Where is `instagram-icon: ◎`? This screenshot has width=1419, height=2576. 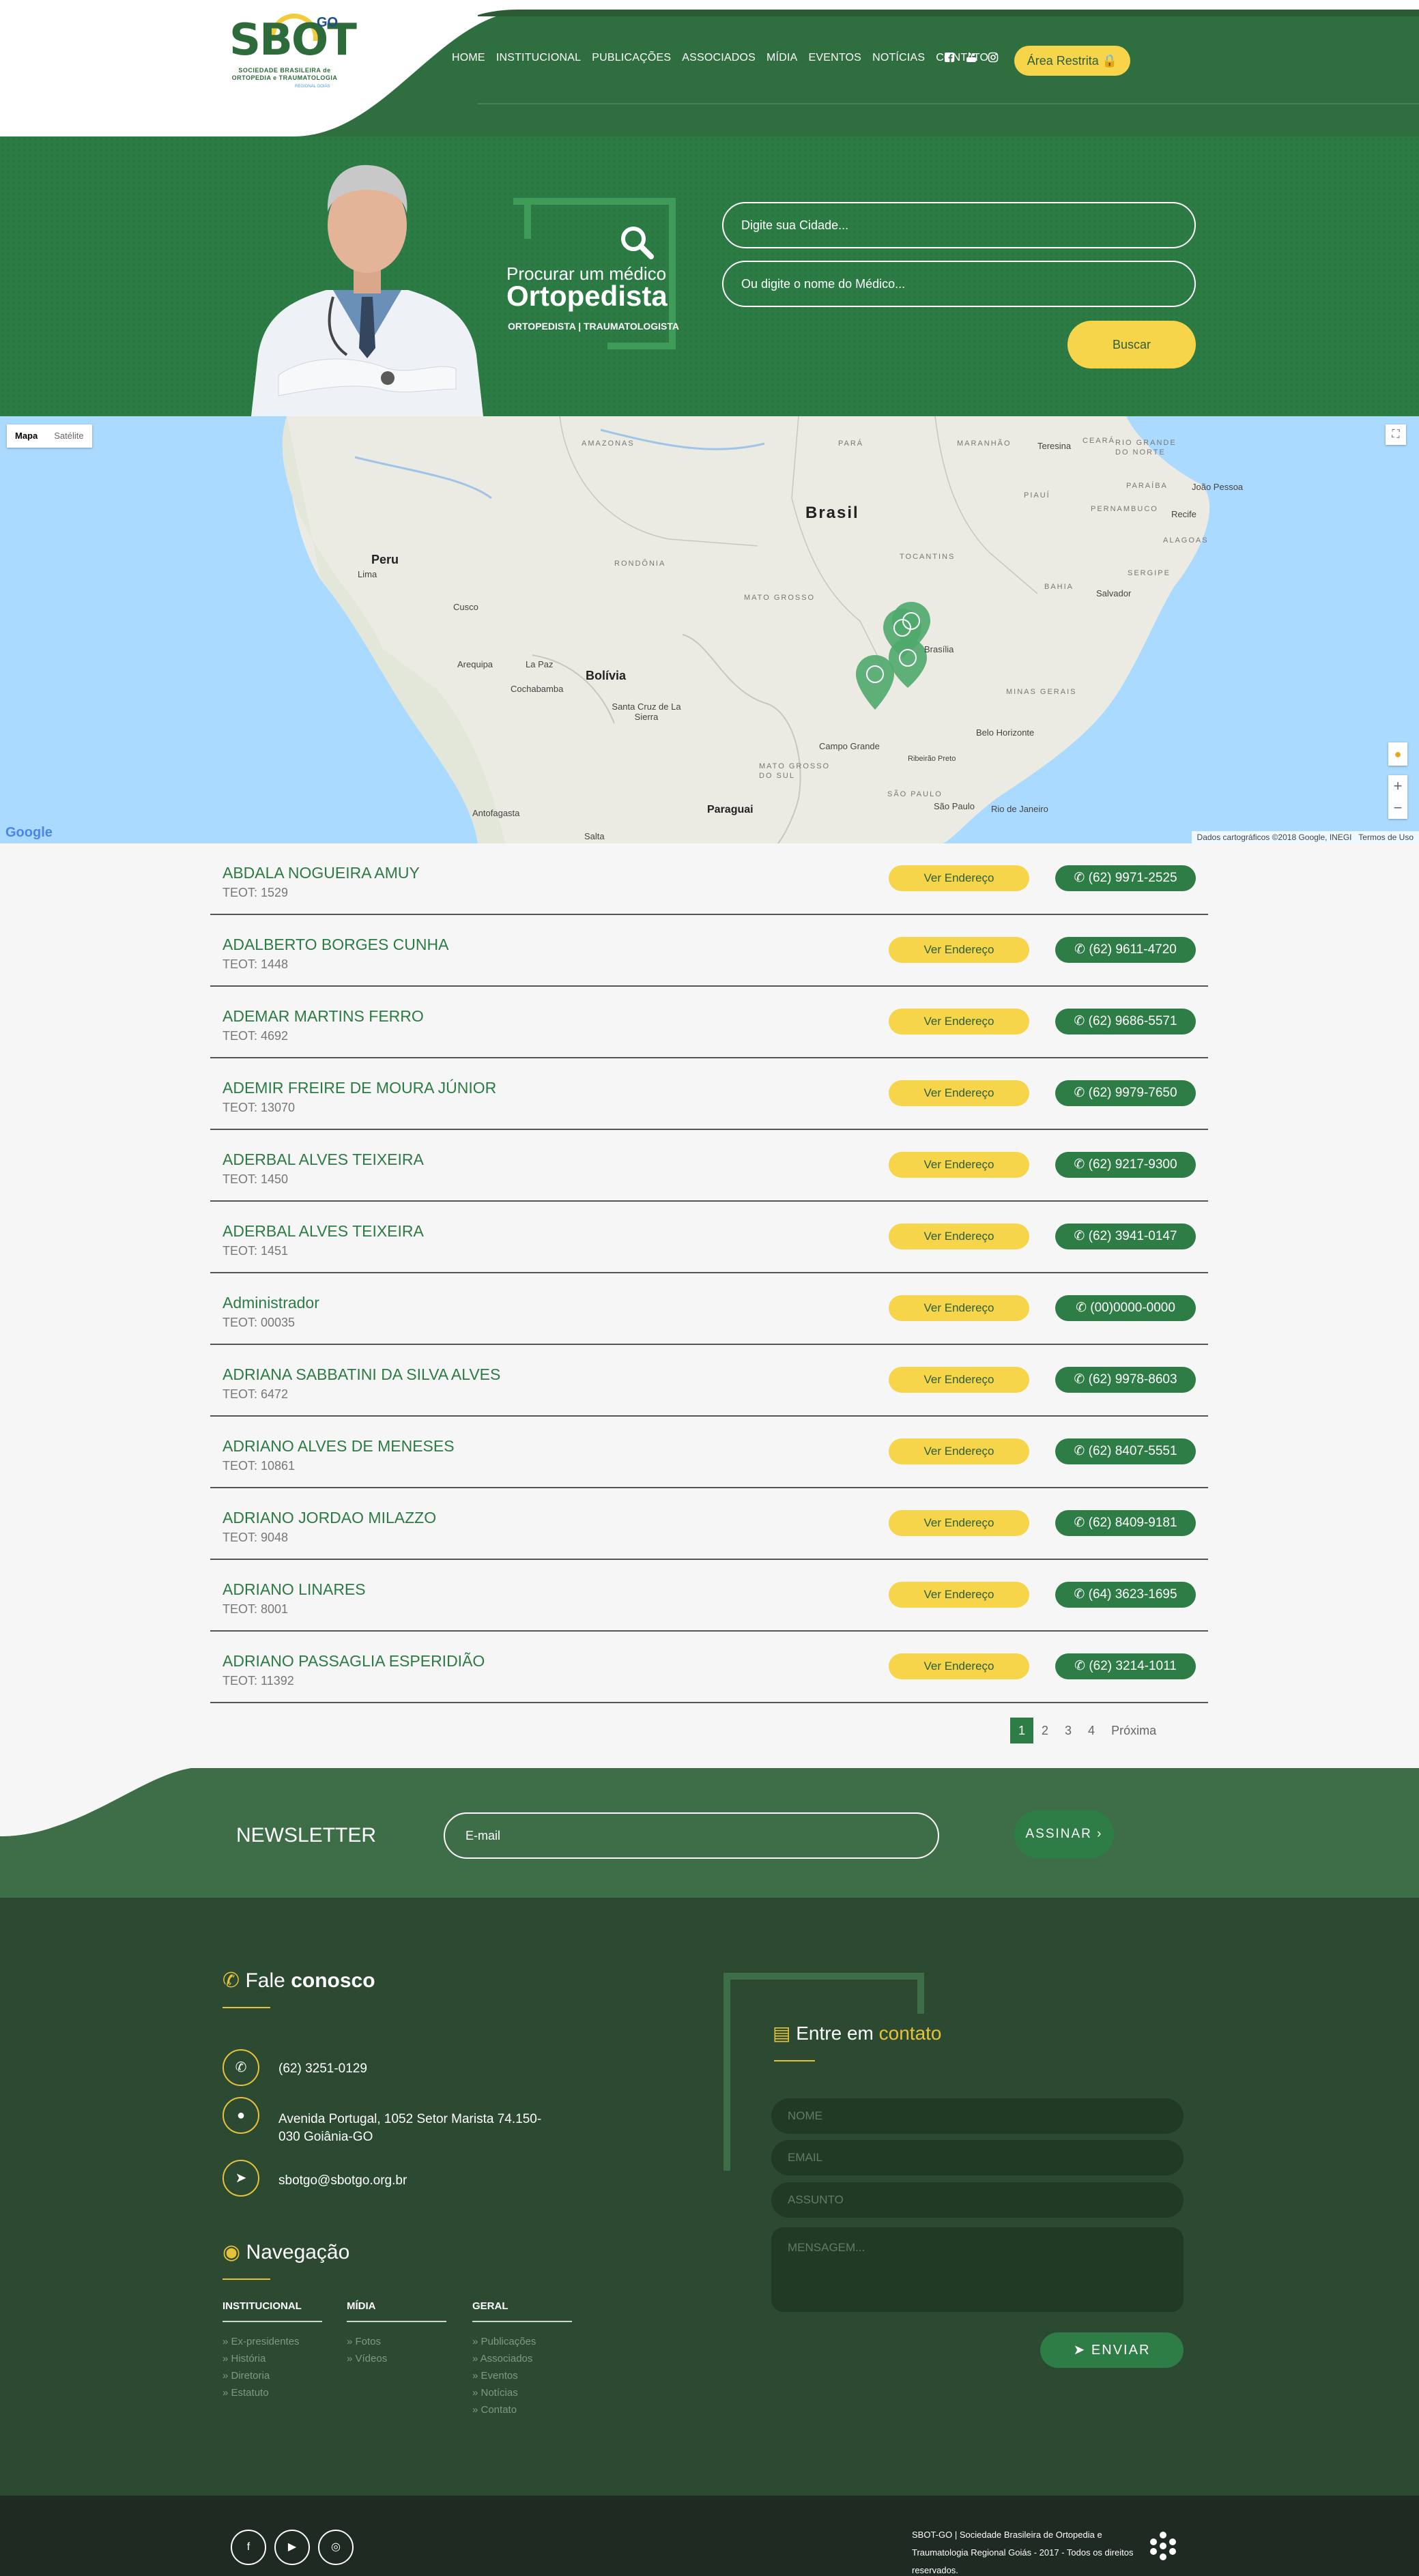 instagram-icon: ◎ is located at coordinates (336, 2547).